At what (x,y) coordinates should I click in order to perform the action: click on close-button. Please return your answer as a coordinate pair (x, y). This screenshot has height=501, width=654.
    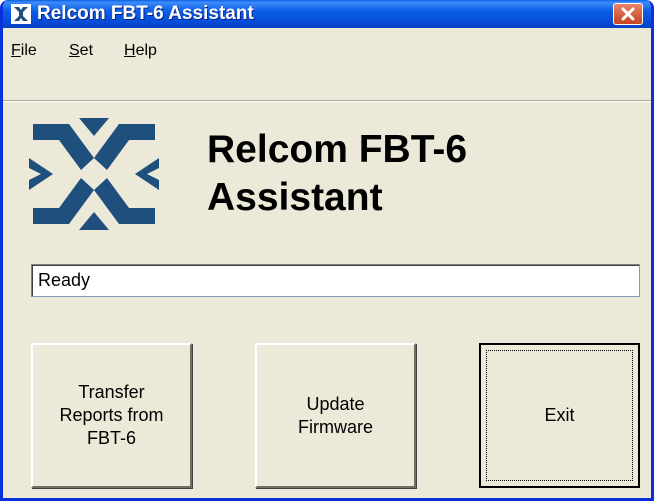
    Looking at the image, I should click on (628, 14).